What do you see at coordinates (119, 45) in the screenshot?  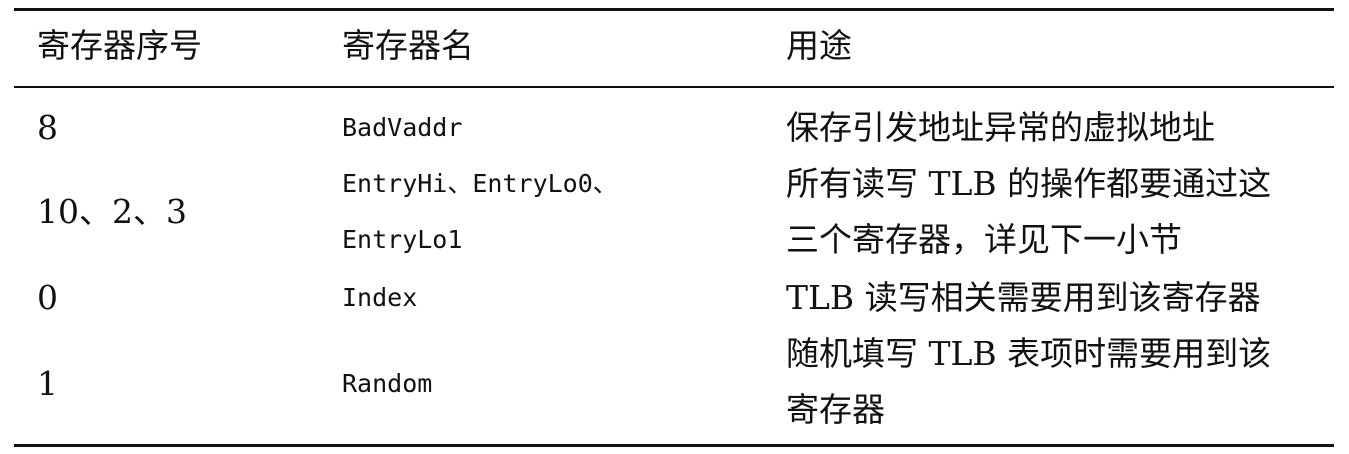 I see `header-register-number: 寄存器序号` at bounding box center [119, 45].